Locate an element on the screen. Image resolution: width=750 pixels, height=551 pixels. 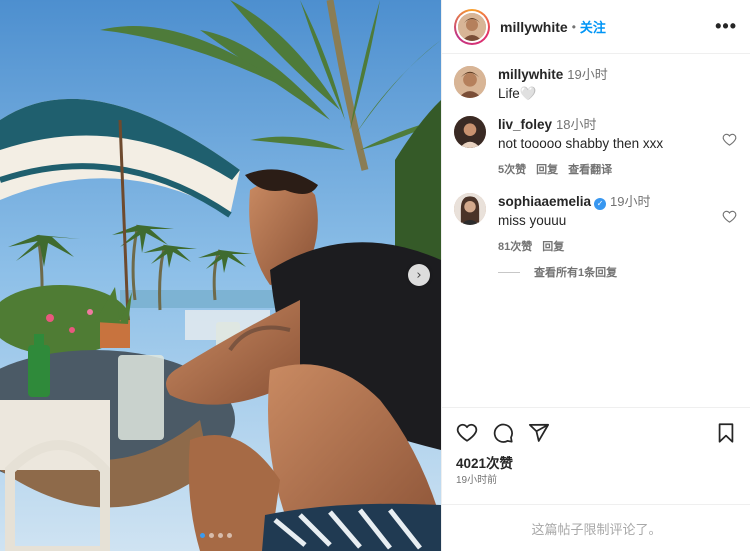
comment-item: sophiaaemelia ✓ 19小时 miss youuu 81次赞 回复 is located at coordinates (595, 223).